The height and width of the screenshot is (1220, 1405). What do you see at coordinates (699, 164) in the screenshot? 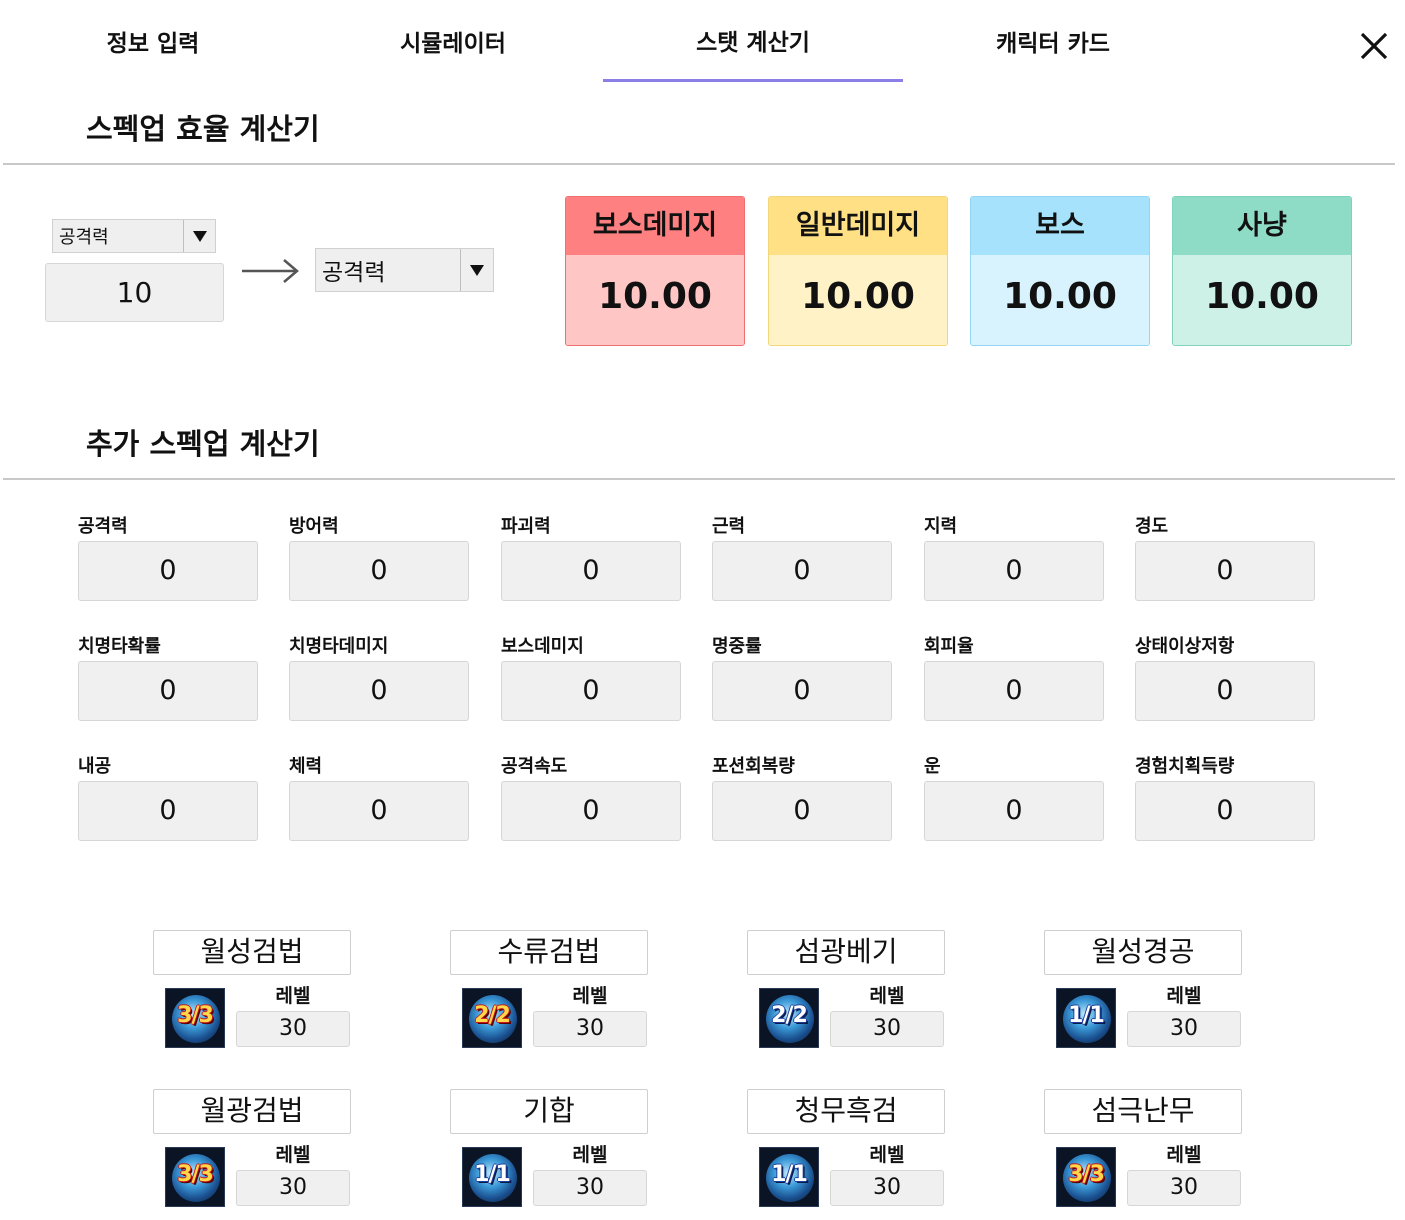
I see `efficiency-divider` at bounding box center [699, 164].